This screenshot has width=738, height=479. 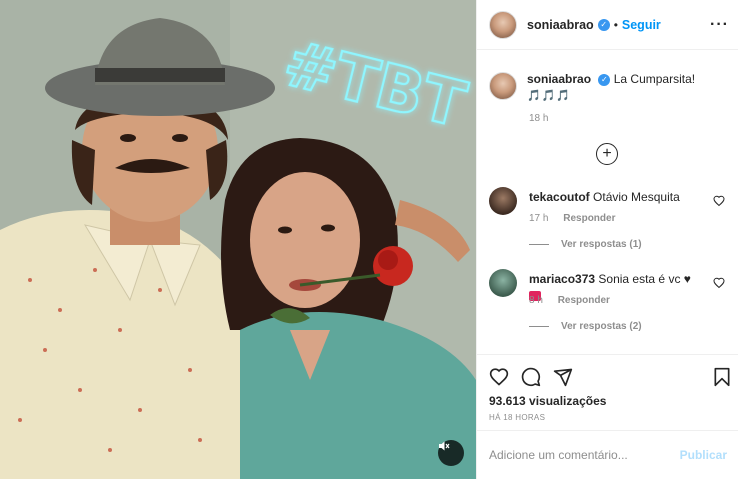 I want to click on author-username: soniaabrao, so click(x=560, y=25).